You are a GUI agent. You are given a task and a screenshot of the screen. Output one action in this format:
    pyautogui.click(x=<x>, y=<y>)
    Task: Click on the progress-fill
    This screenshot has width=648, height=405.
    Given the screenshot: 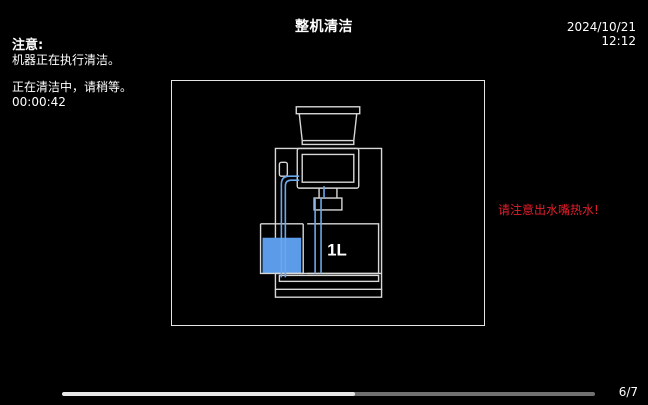 What is the action you would take?
    pyautogui.click(x=209, y=394)
    